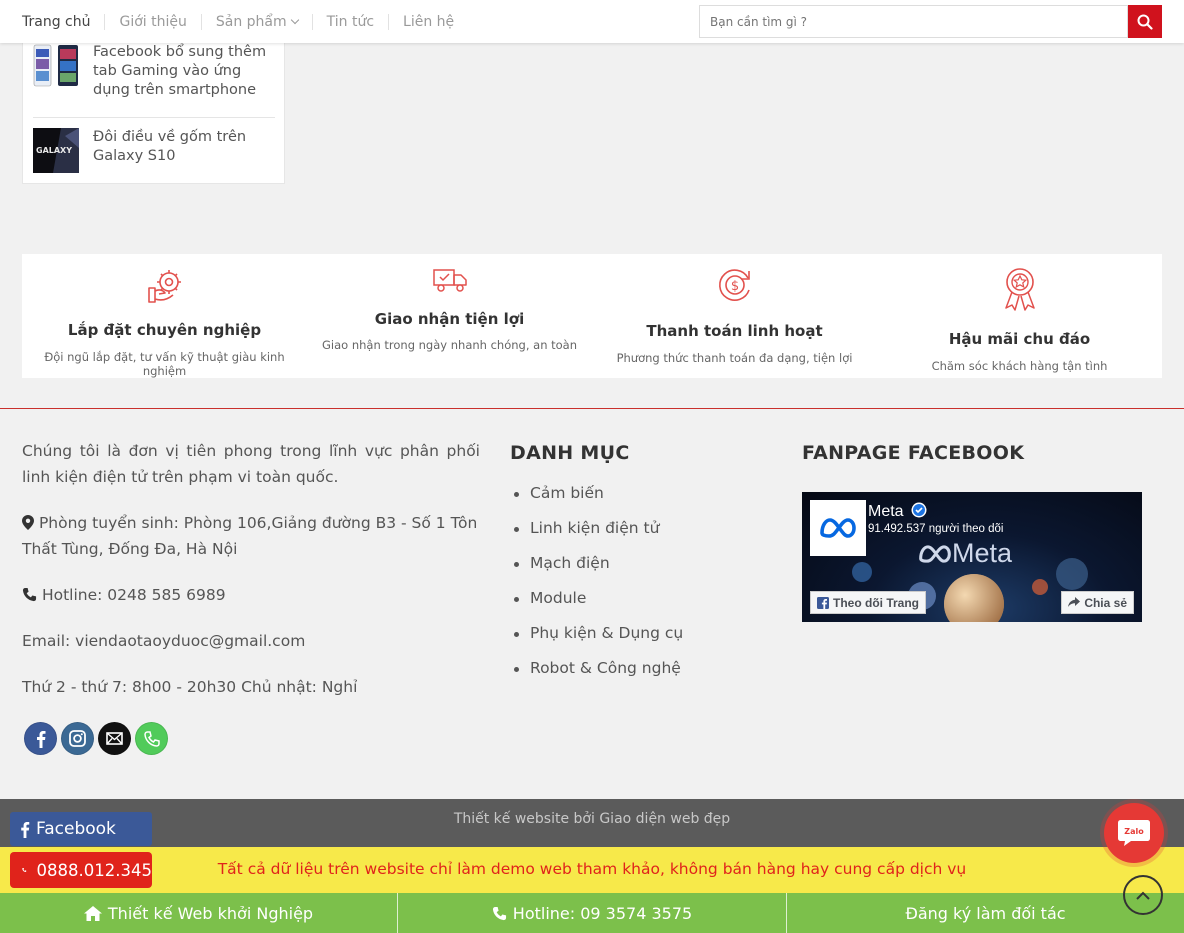 This screenshot has width=1184, height=933. Describe the element at coordinates (151, 738) in the screenshot. I see `social-phone` at that location.